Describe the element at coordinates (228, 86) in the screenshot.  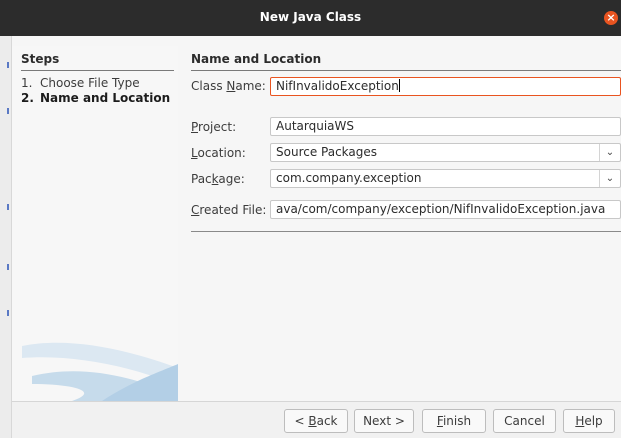
I see `class-name-label: Class Name:` at that location.